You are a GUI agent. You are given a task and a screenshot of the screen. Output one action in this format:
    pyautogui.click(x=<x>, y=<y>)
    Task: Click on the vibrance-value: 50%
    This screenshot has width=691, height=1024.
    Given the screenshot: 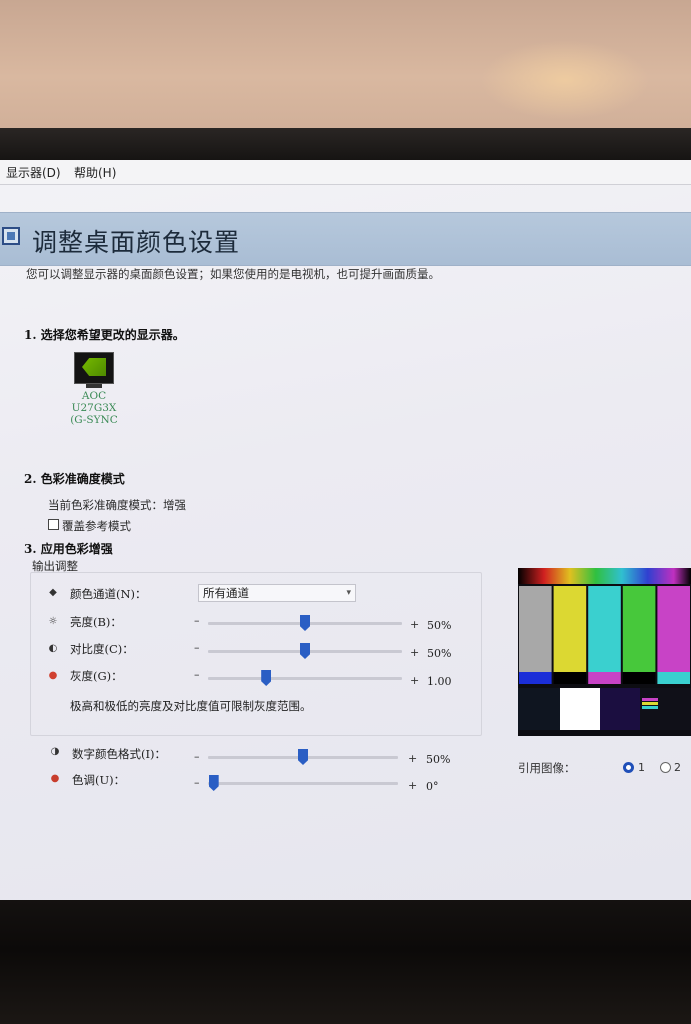 What is the action you would take?
    pyautogui.click(x=438, y=759)
    